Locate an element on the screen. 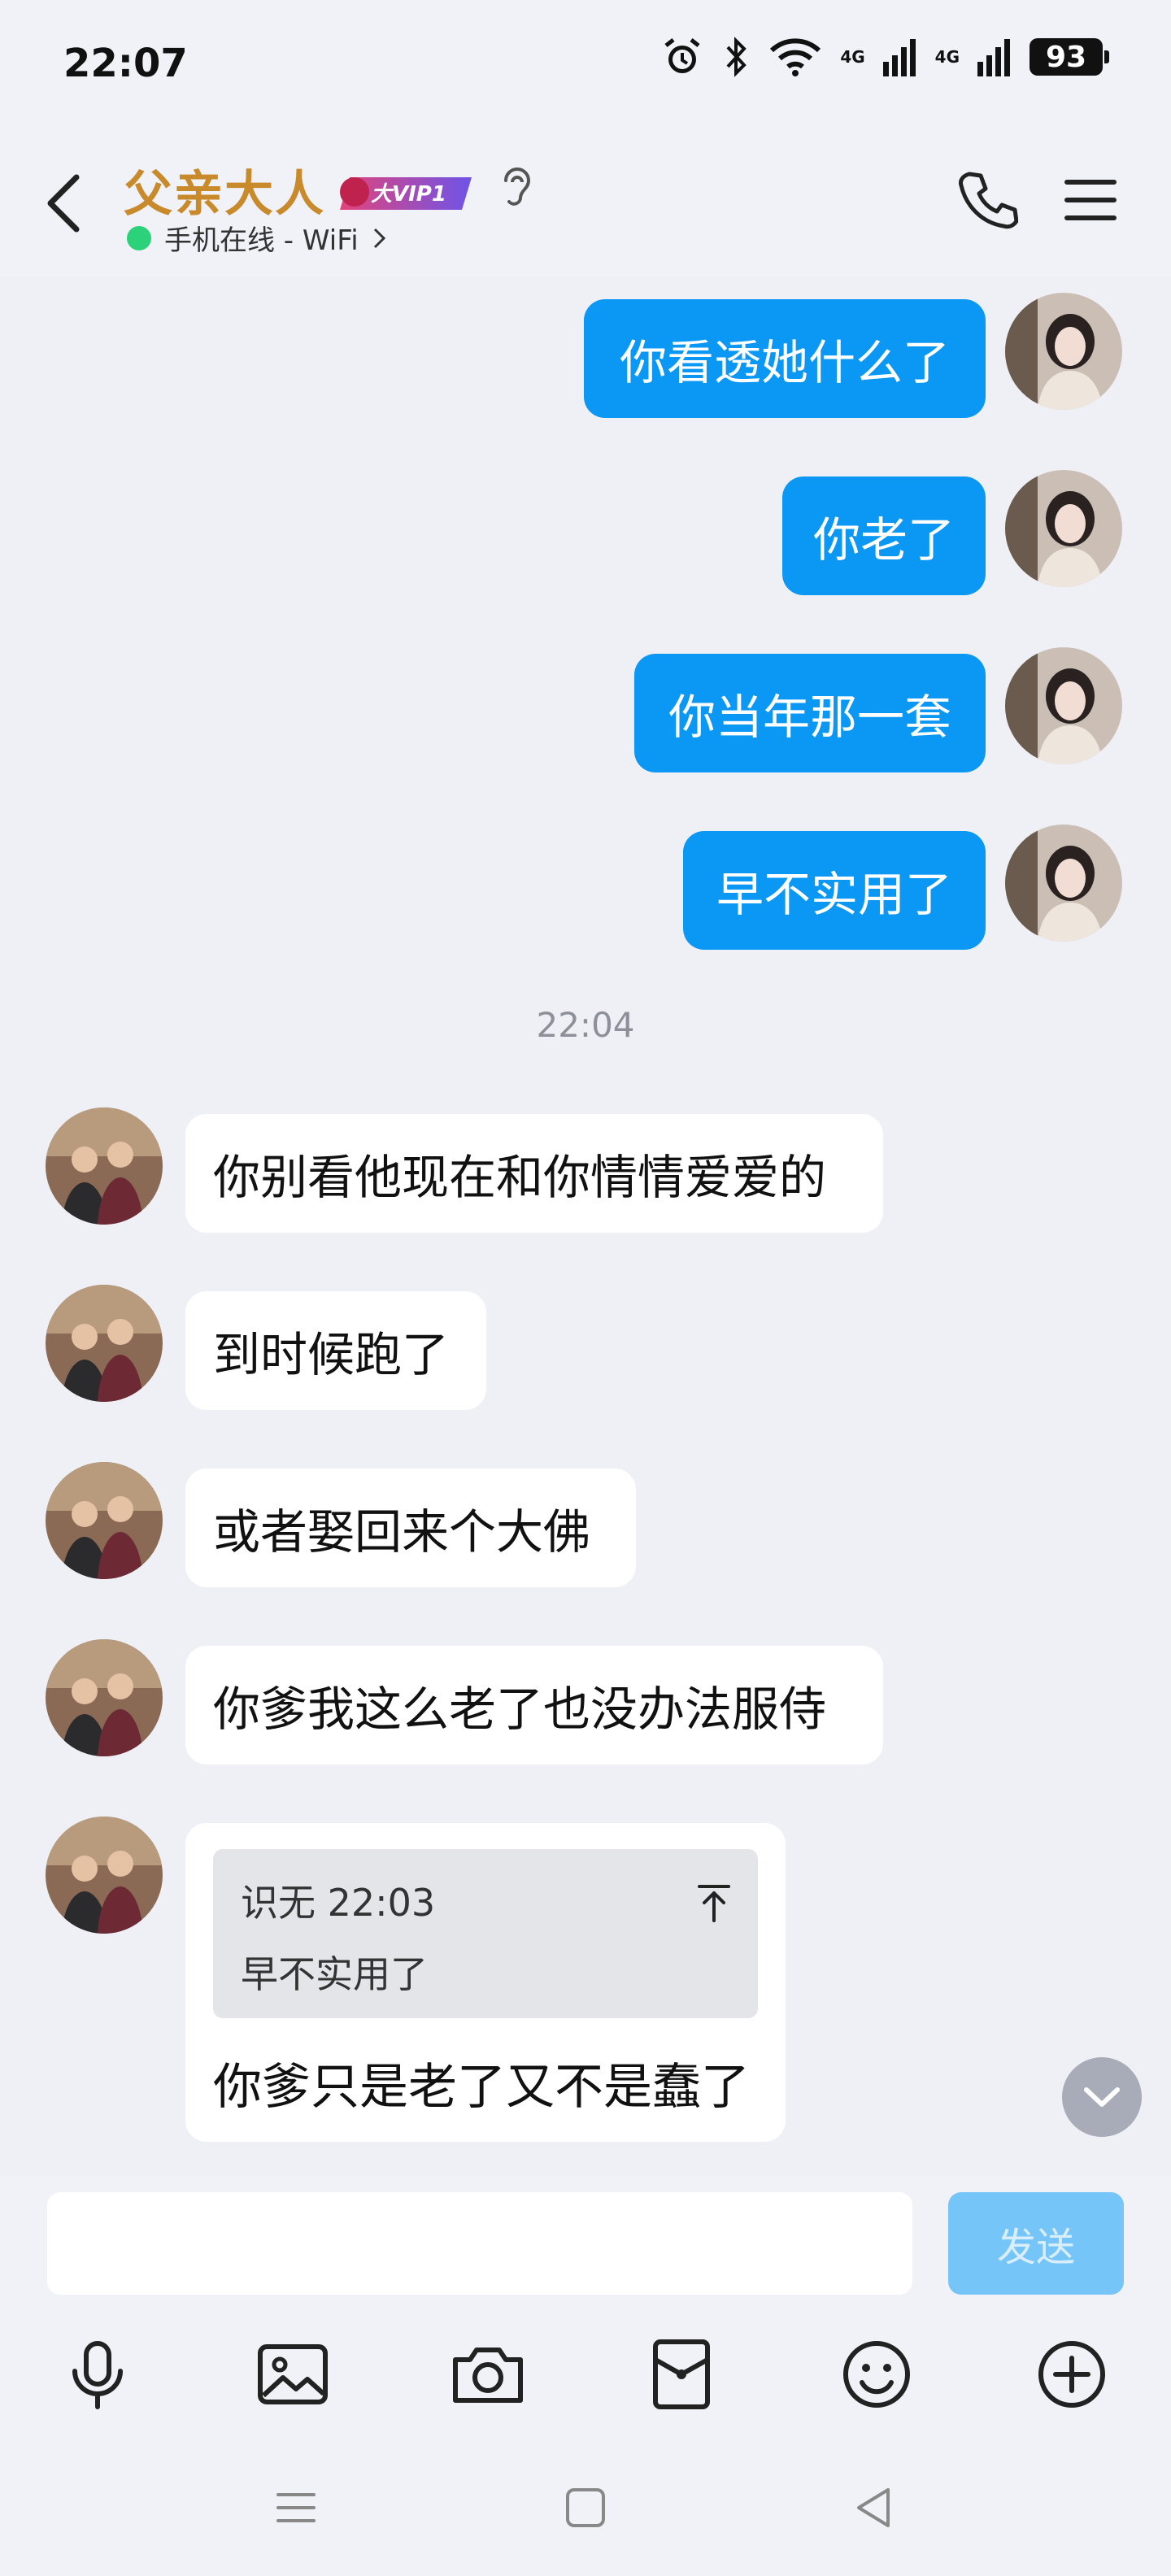  chevron-right-icon is located at coordinates (379, 238).